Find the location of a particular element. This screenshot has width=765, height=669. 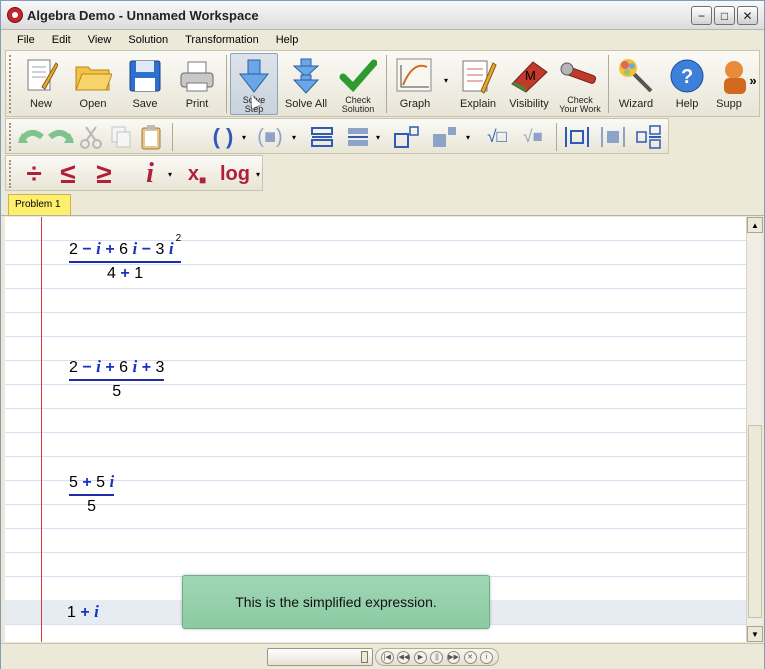

menu-edit: Edit is located at coordinates (62, 40).